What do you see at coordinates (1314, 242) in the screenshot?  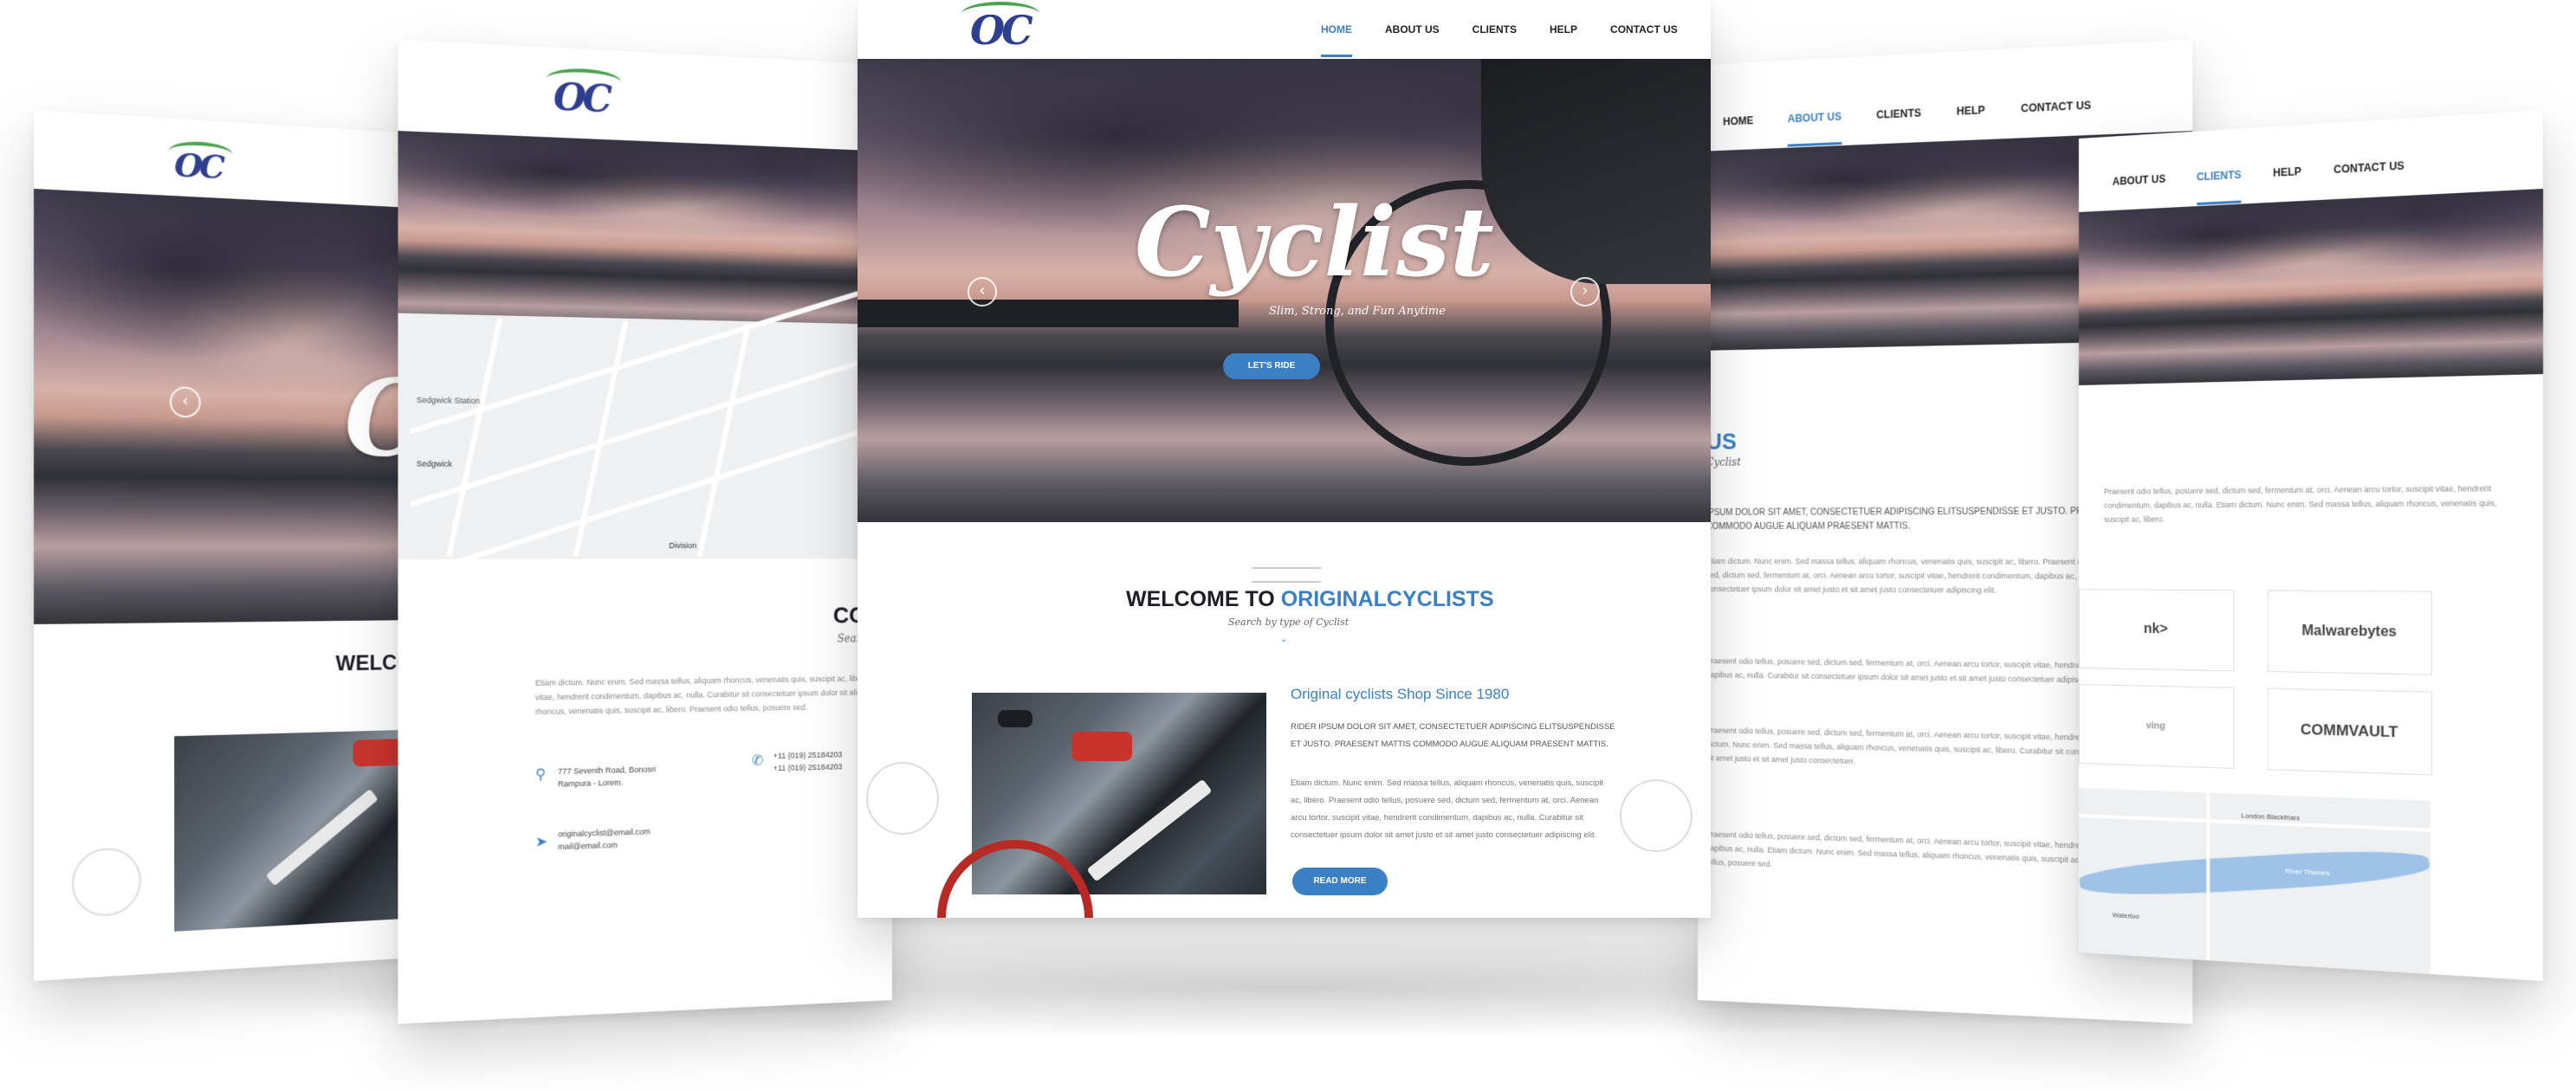 I see `hero-title: Cyclist` at bounding box center [1314, 242].